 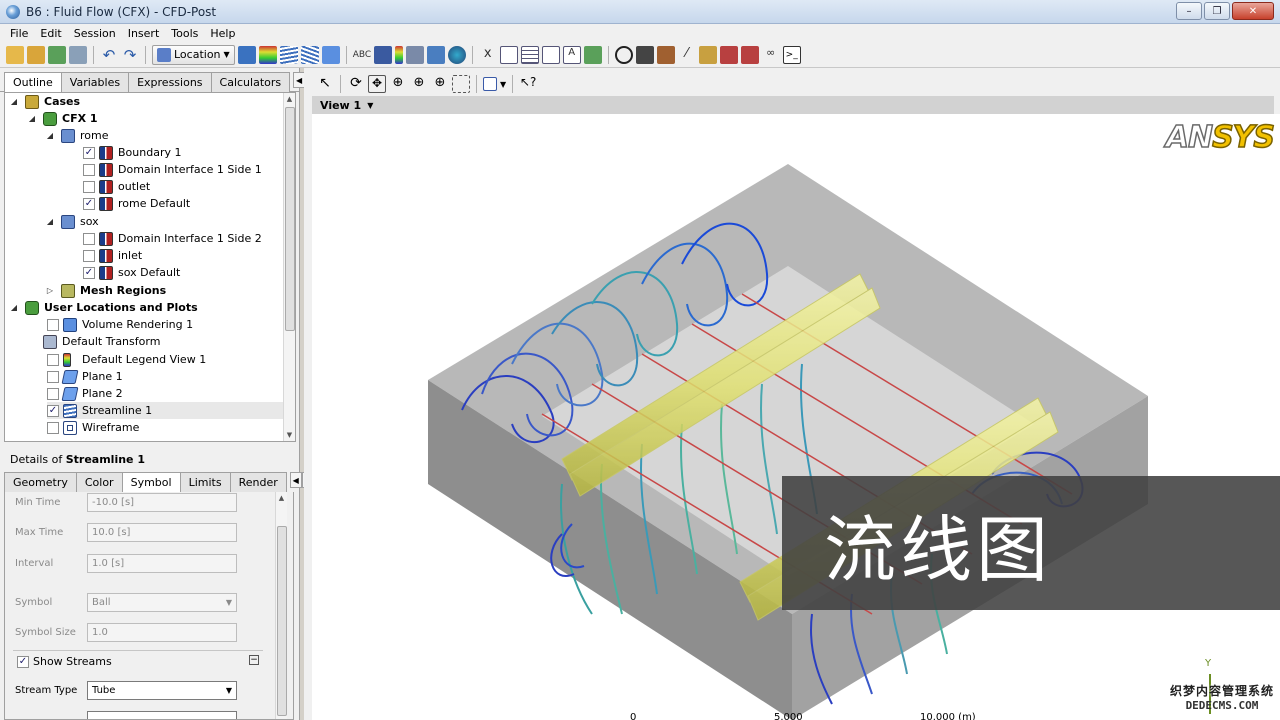 What do you see at coordinates (15, 54) in the screenshot?
I see `load-state-icon` at bounding box center [15, 54].